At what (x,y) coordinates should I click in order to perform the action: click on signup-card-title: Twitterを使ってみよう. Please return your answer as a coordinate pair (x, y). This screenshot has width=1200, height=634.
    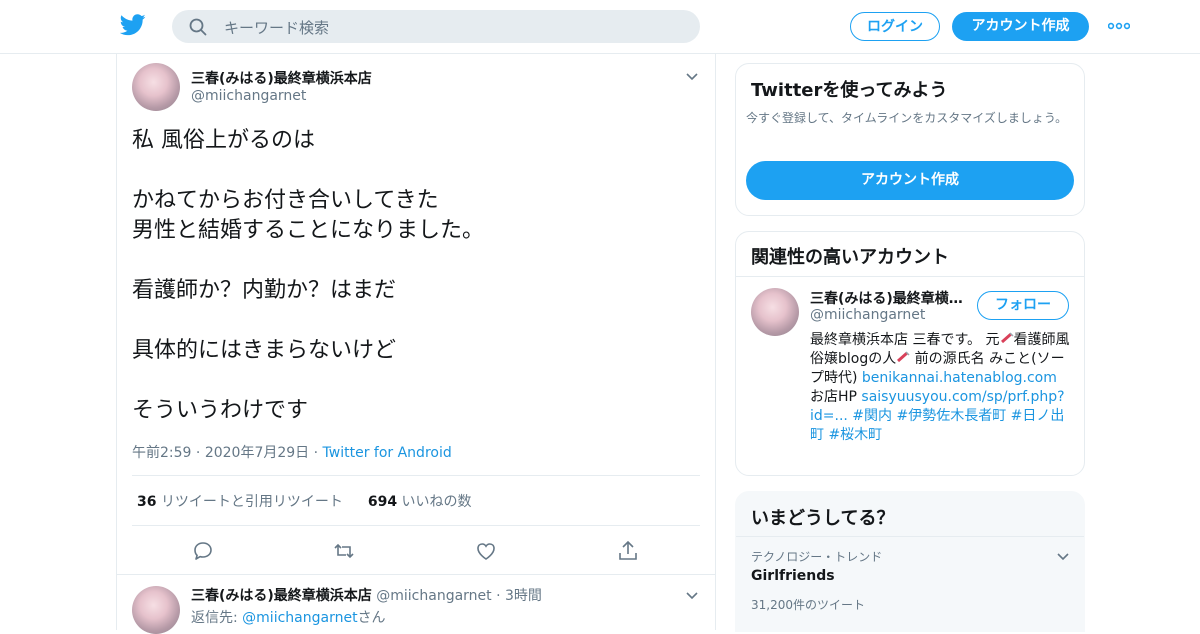
    Looking at the image, I should click on (849, 90).